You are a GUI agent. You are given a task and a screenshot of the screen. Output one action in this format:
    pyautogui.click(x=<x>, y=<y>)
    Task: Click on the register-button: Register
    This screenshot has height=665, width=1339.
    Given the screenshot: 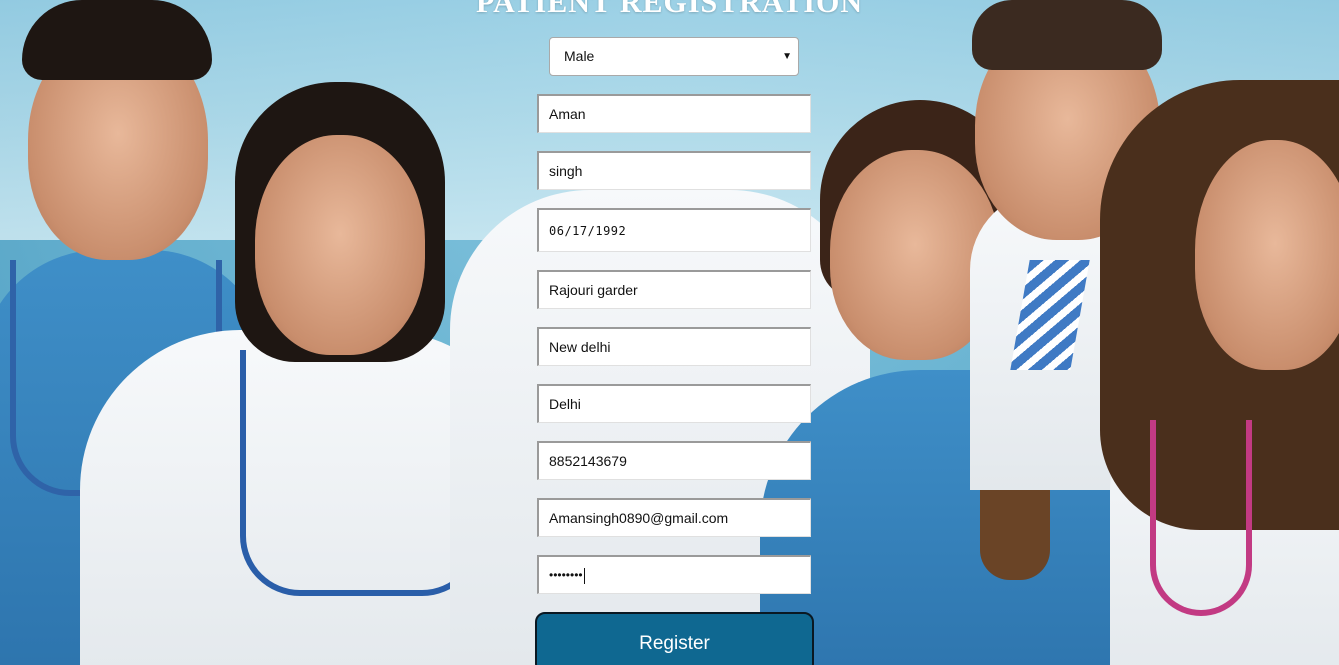 What is the action you would take?
    pyautogui.click(x=674, y=638)
    